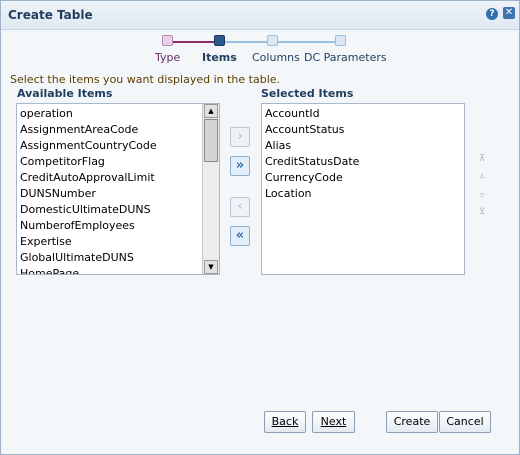 The image size is (520, 455). Describe the element at coordinates (77, 225) in the screenshot. I see `list-item: NumberofEmployees` at that location.